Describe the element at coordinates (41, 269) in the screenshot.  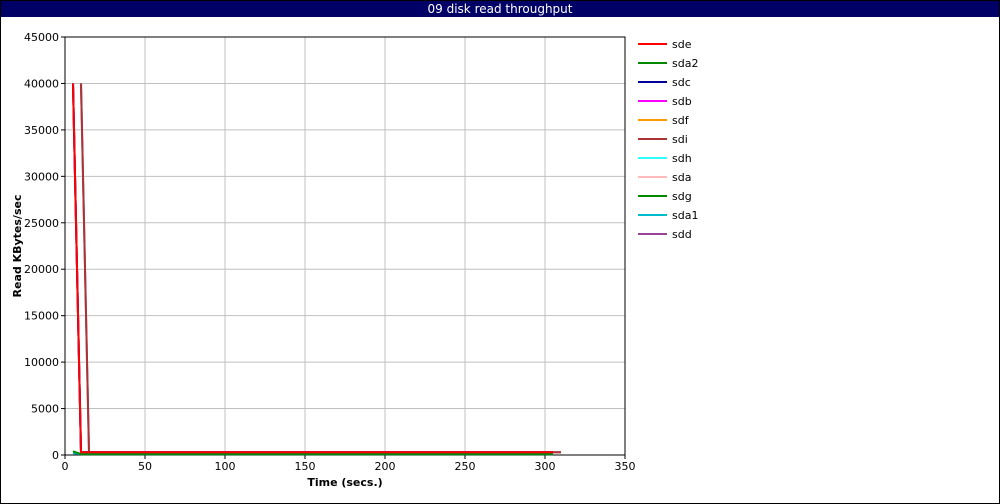
I see `y-tick-label: 20000` at that location.